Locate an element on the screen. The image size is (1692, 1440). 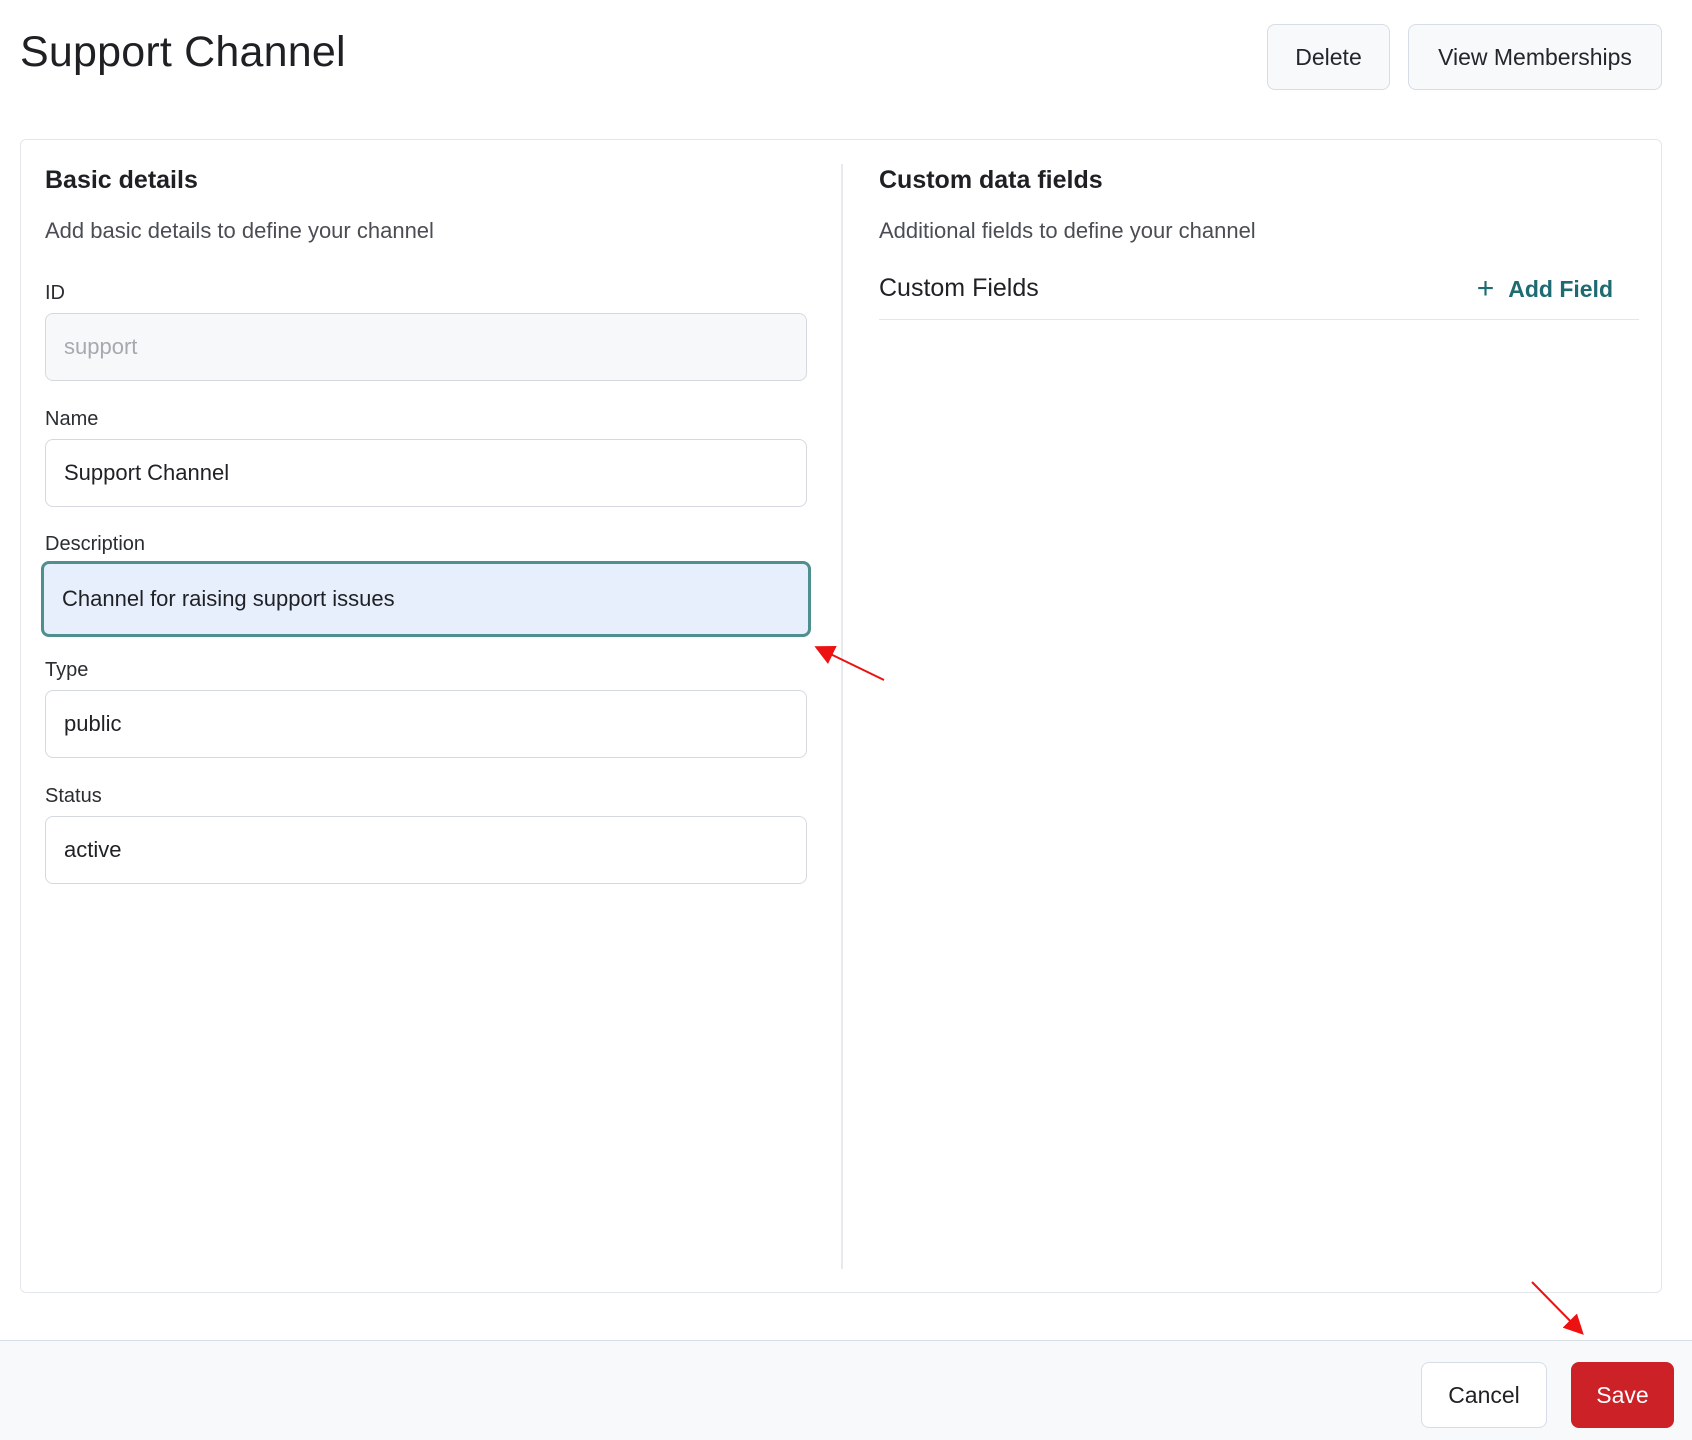
status-label: Status is located at coordinates (73, 796).